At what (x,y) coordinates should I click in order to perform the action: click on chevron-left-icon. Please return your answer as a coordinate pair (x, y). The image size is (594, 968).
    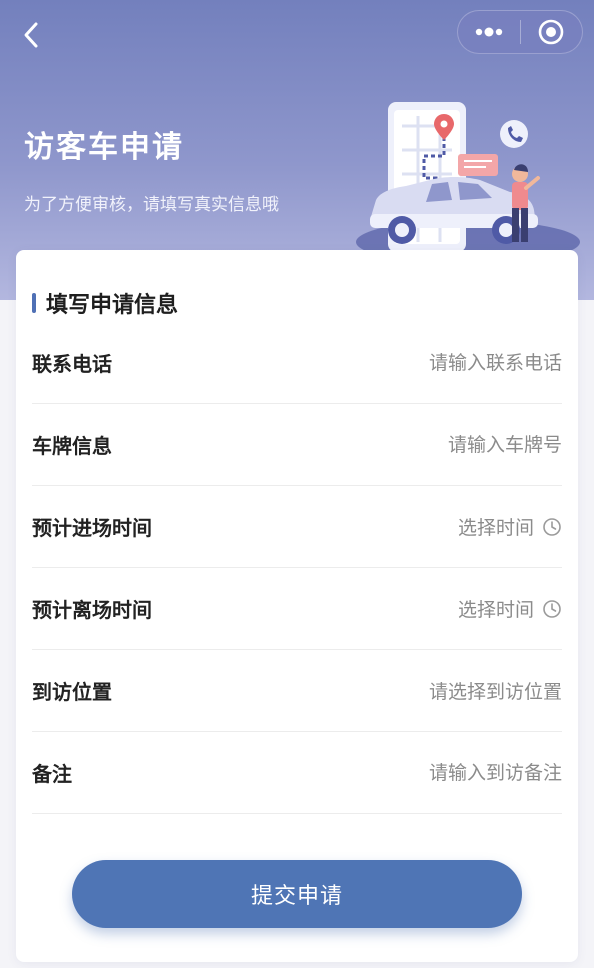
    Looking at the image, I should click on (31, 35).